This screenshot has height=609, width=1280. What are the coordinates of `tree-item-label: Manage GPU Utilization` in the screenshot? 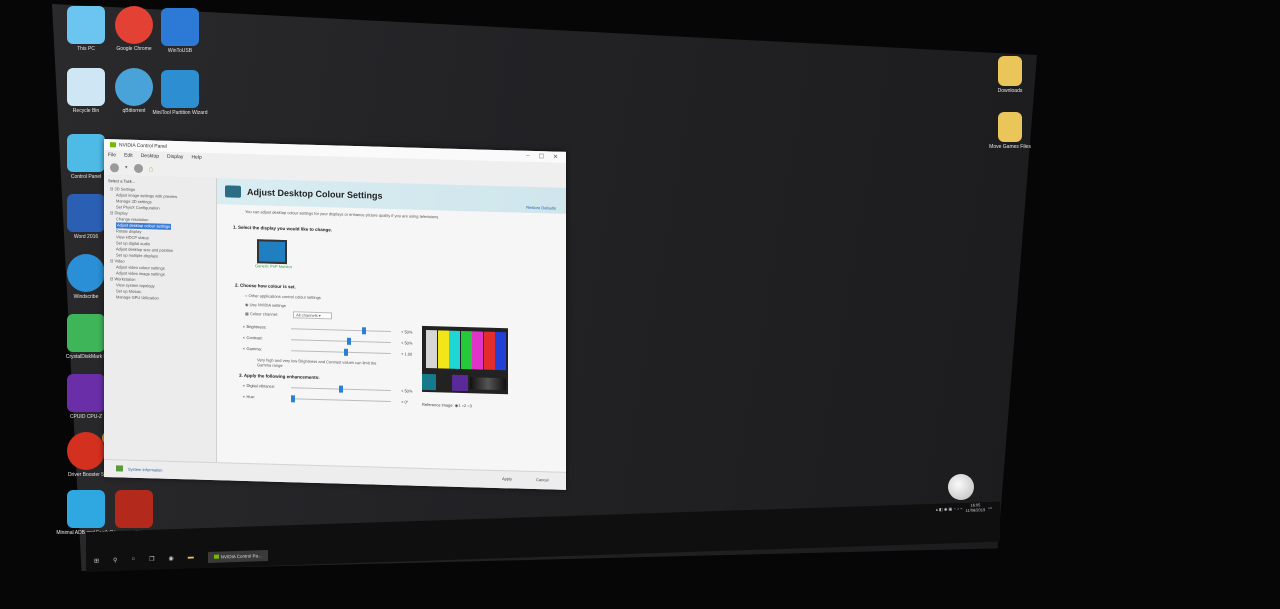 It's located at (137, 297).